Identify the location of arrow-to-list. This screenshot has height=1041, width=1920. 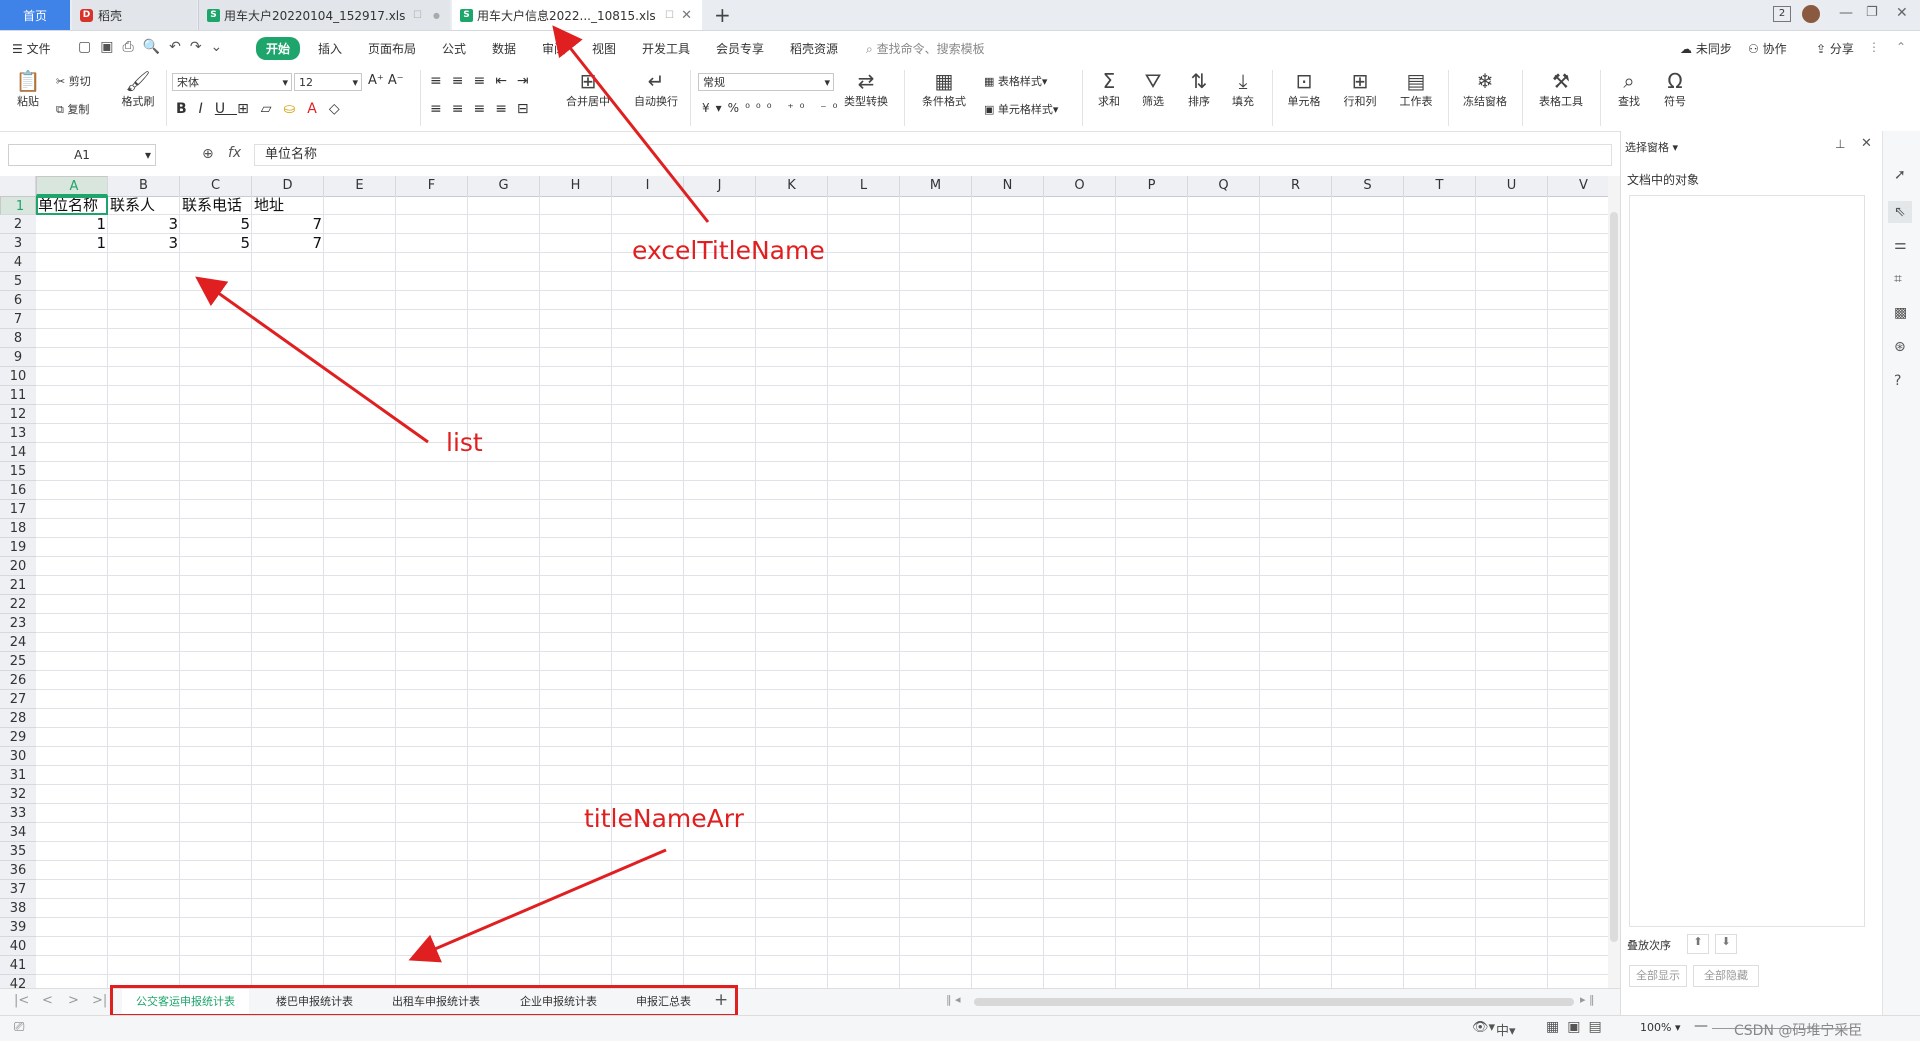
(312, 360).